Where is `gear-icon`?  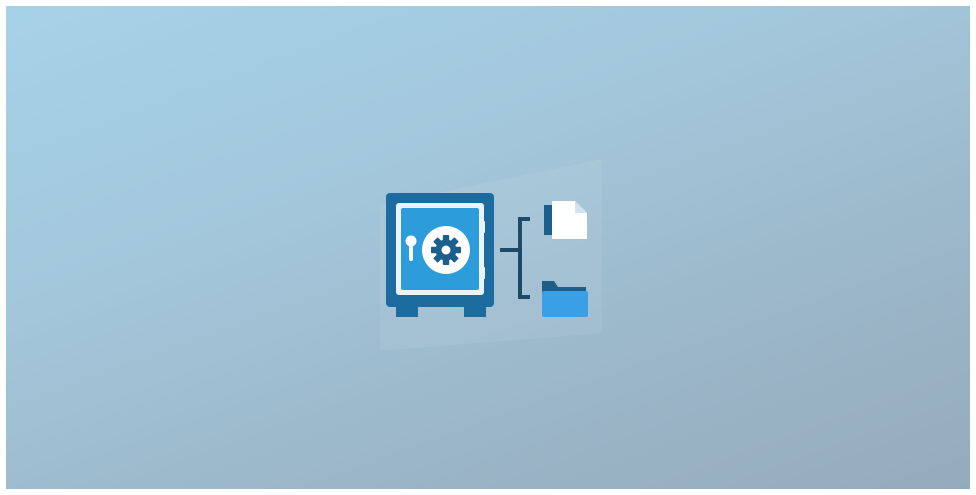
gear-icon is located at coordinates (446, 250).